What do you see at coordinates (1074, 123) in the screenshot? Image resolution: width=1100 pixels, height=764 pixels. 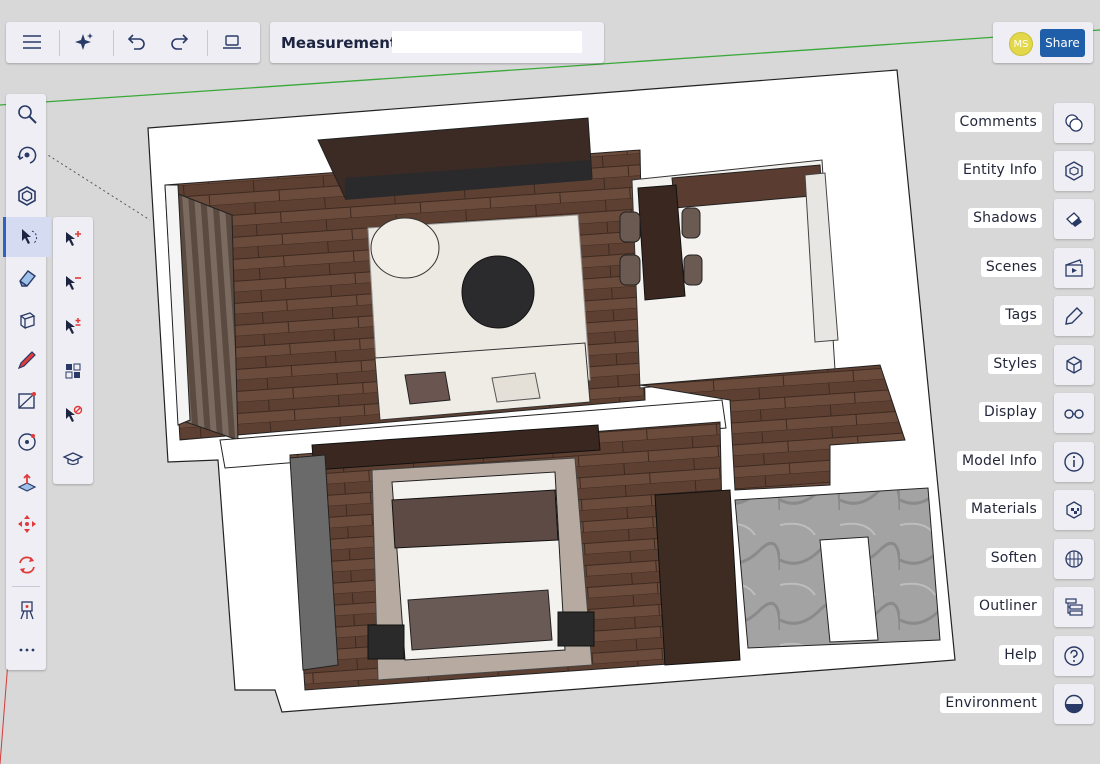 I see `comments-icon` at bounding box center [1074, 123].